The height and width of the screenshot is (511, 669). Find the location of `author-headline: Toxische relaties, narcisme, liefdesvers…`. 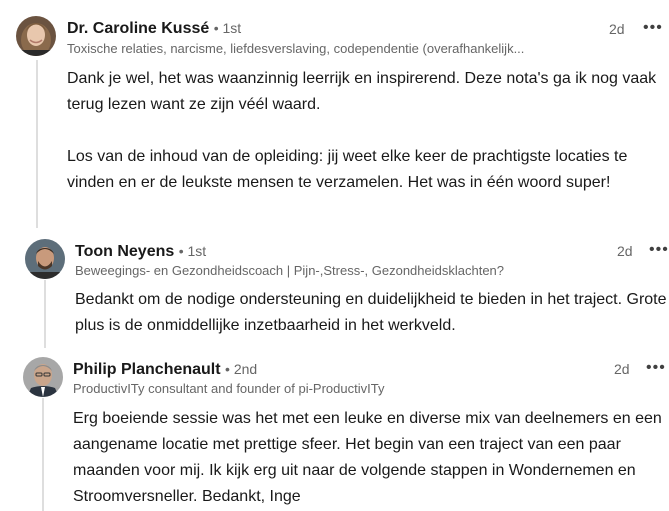

author-headline: Toxische relaties, narcisme, liefdesvers… is located at coordinates (327, 49).